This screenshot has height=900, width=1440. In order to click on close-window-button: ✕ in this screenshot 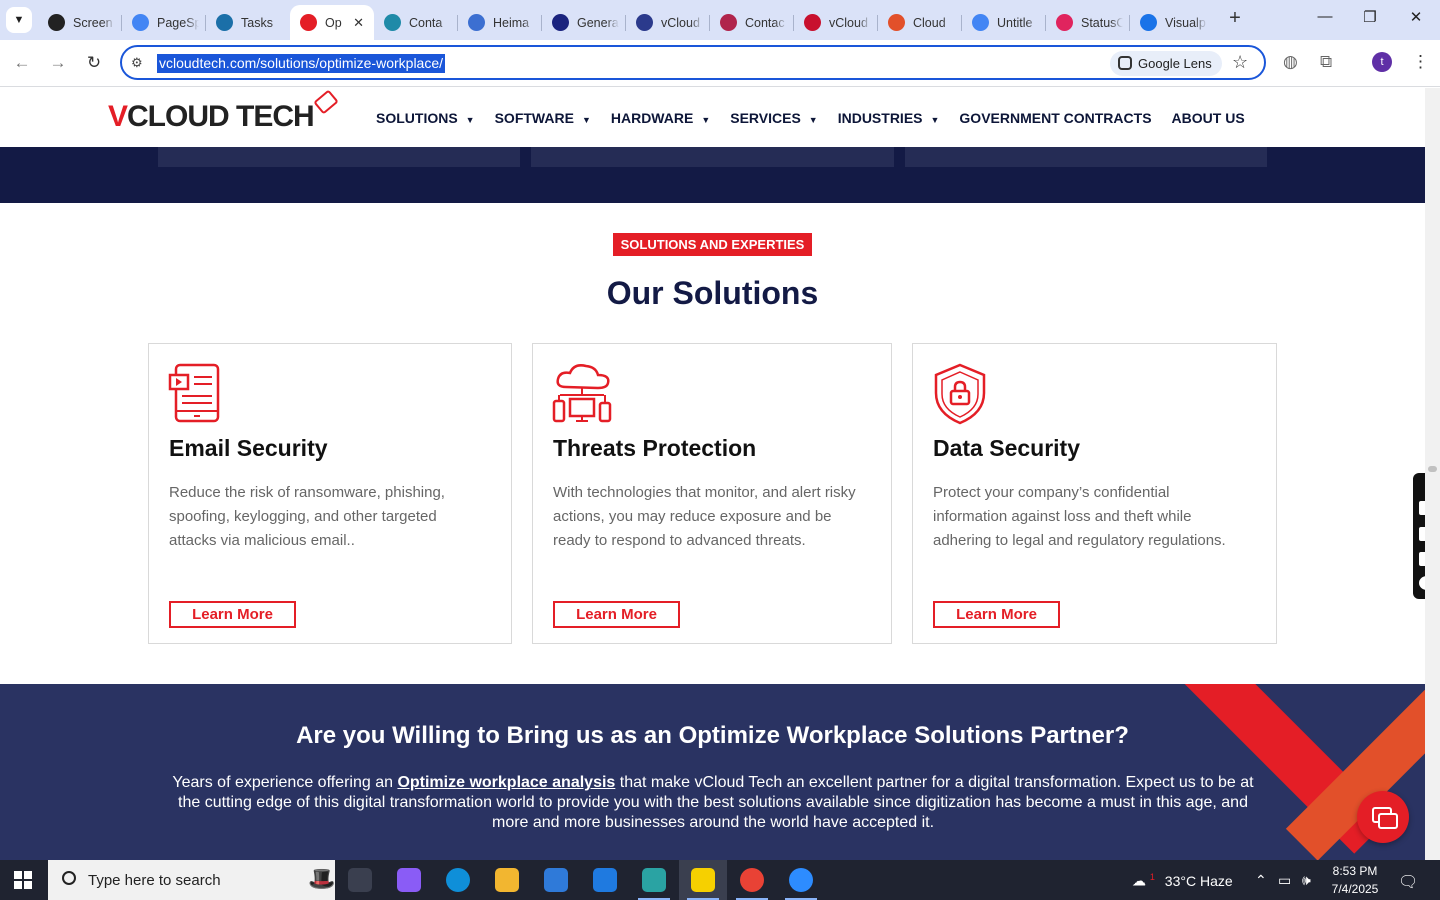, I will do `click(1416, 17)`.